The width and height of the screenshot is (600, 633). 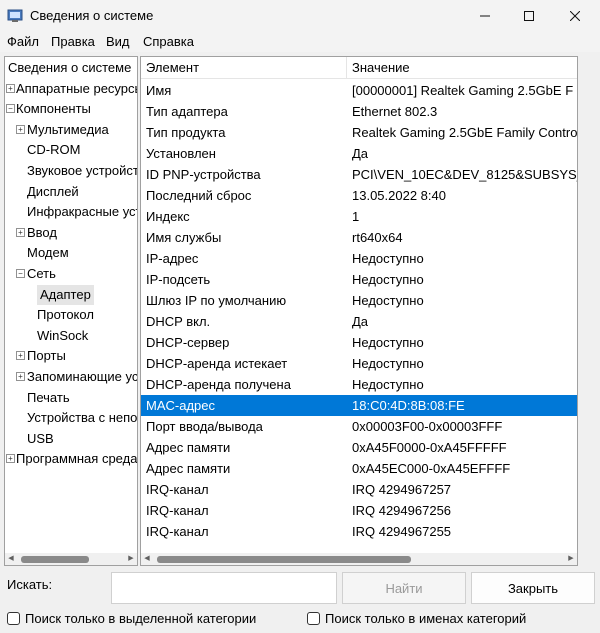 I want to click on tree-horizontal-scrollbar: ◀ ▶, so click(x=71, y=559).